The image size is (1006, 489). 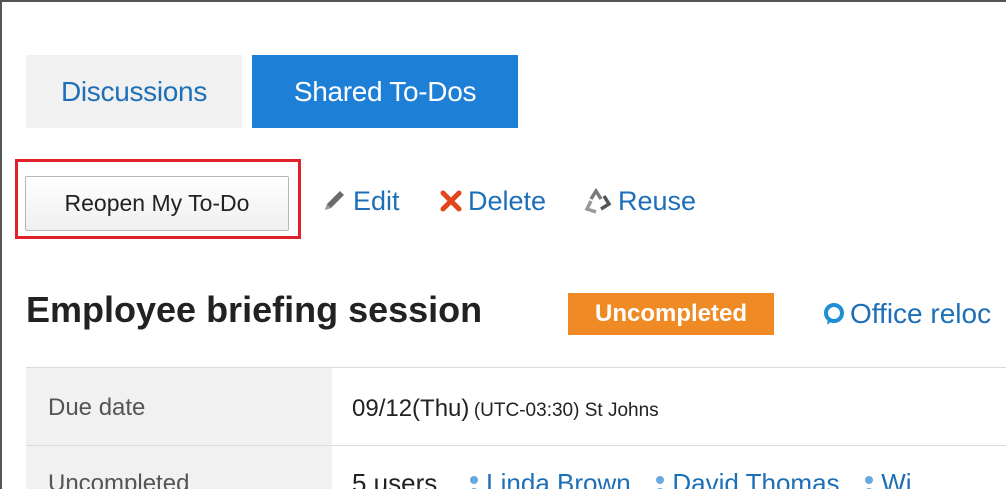 I want to click on edit-link: Edit, so click(x=359, y=201).